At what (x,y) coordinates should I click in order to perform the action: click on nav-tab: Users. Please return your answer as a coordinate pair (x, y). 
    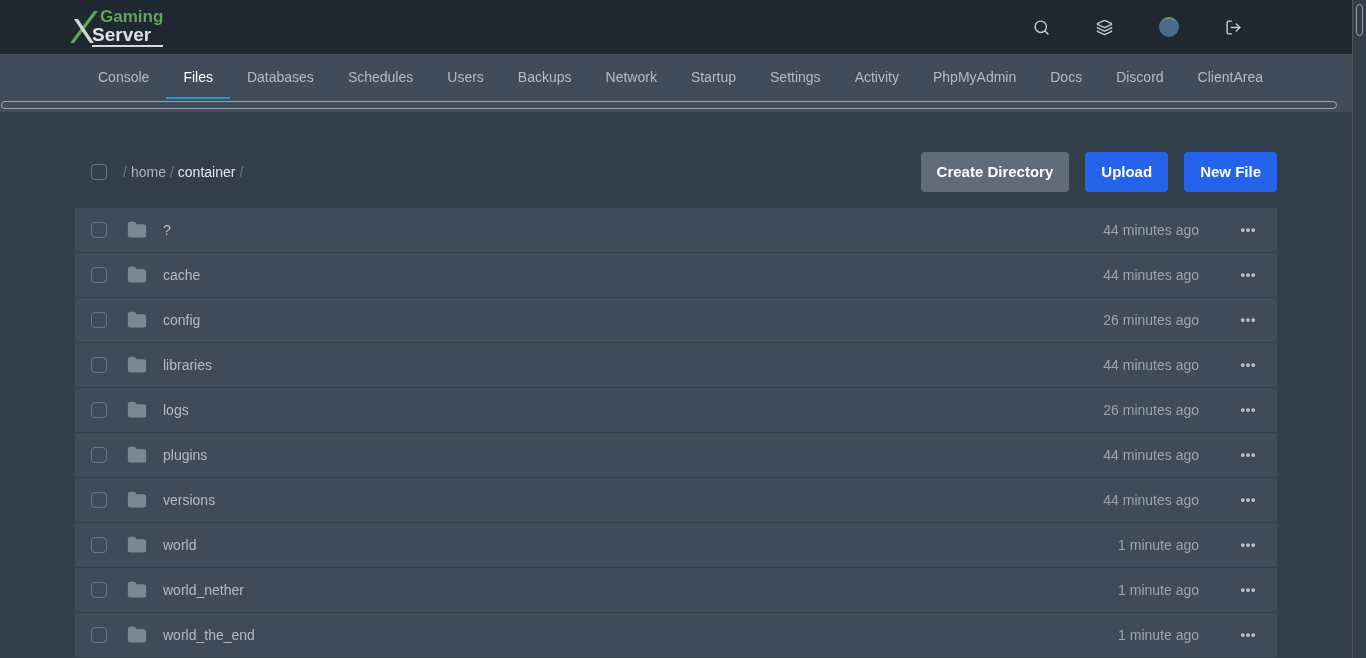
    Looking at the image, I should click on (465, 77).